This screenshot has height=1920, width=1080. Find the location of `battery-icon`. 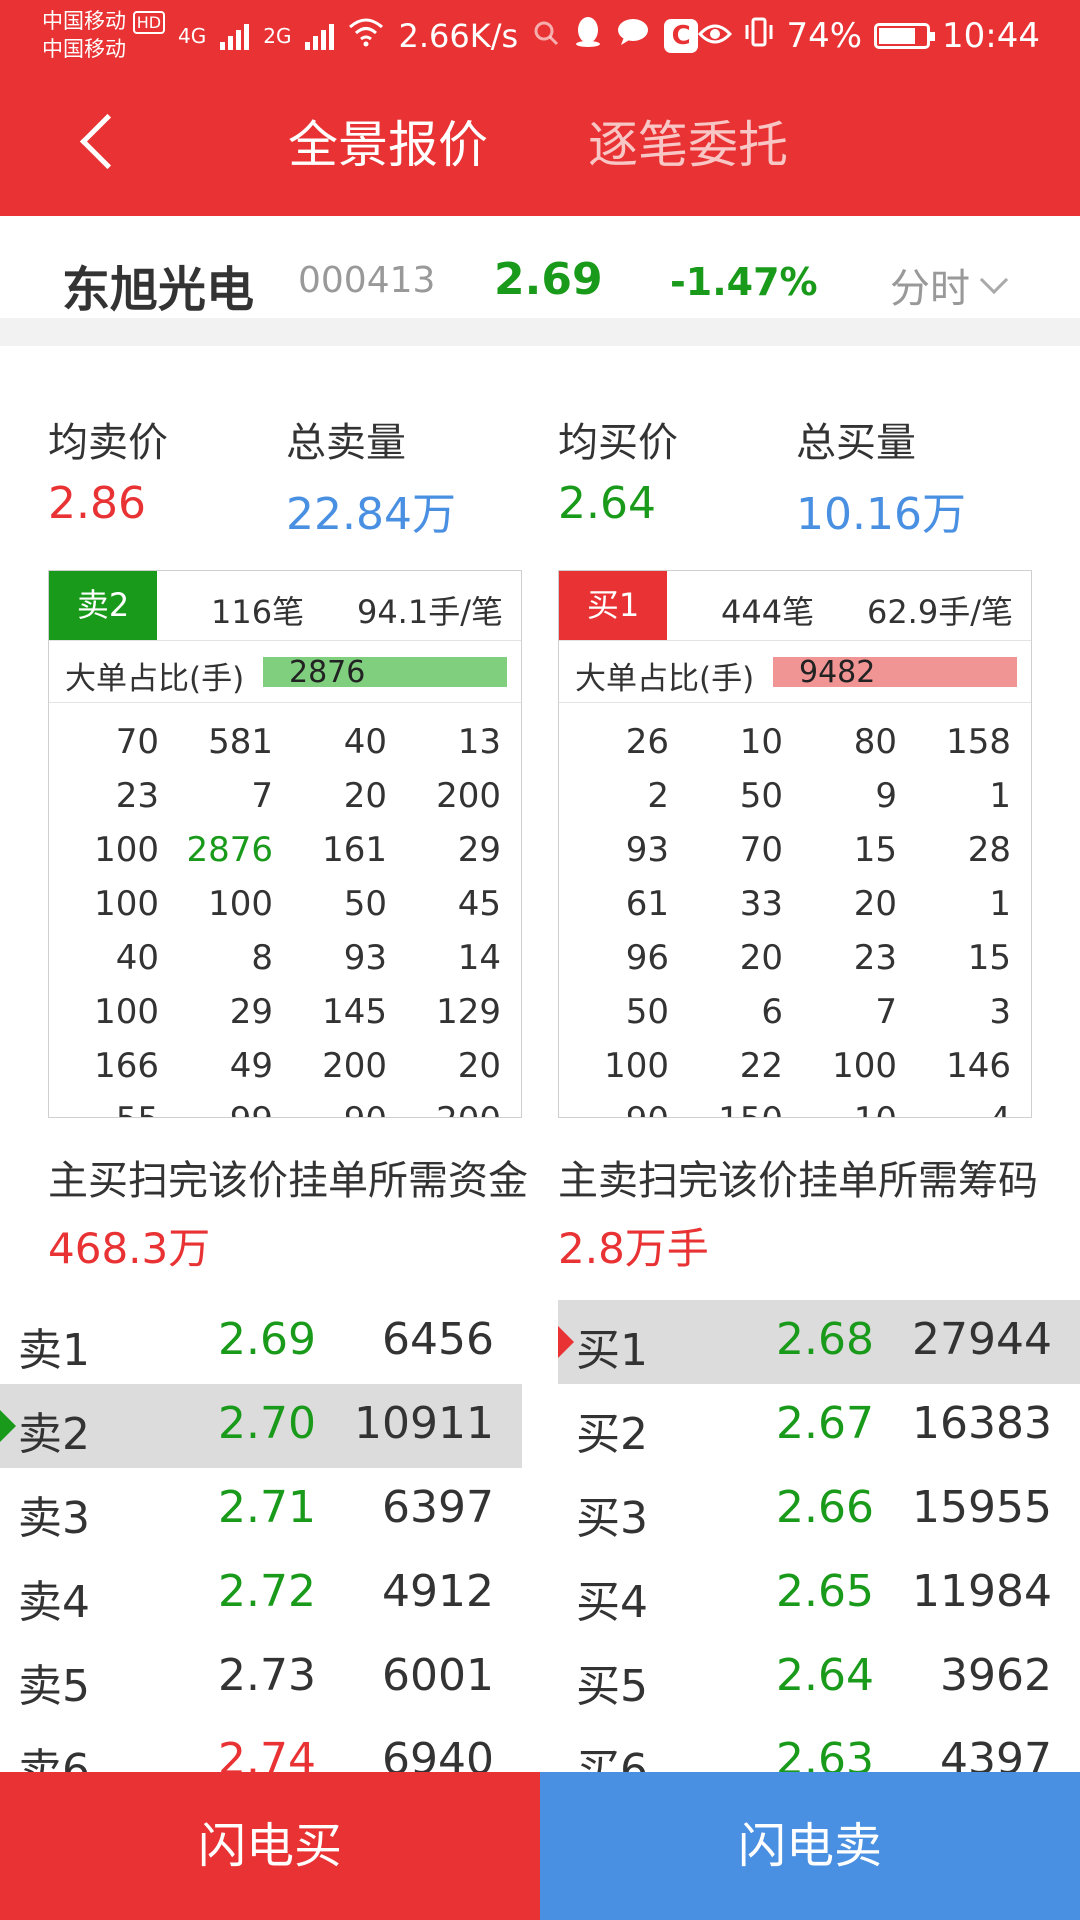

battery-icon is located at coordinates (905, 36).